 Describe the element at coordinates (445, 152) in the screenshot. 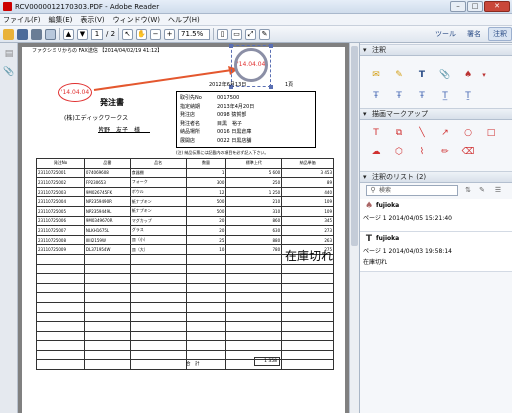

I see `pencil-icon: ✏` at that location.